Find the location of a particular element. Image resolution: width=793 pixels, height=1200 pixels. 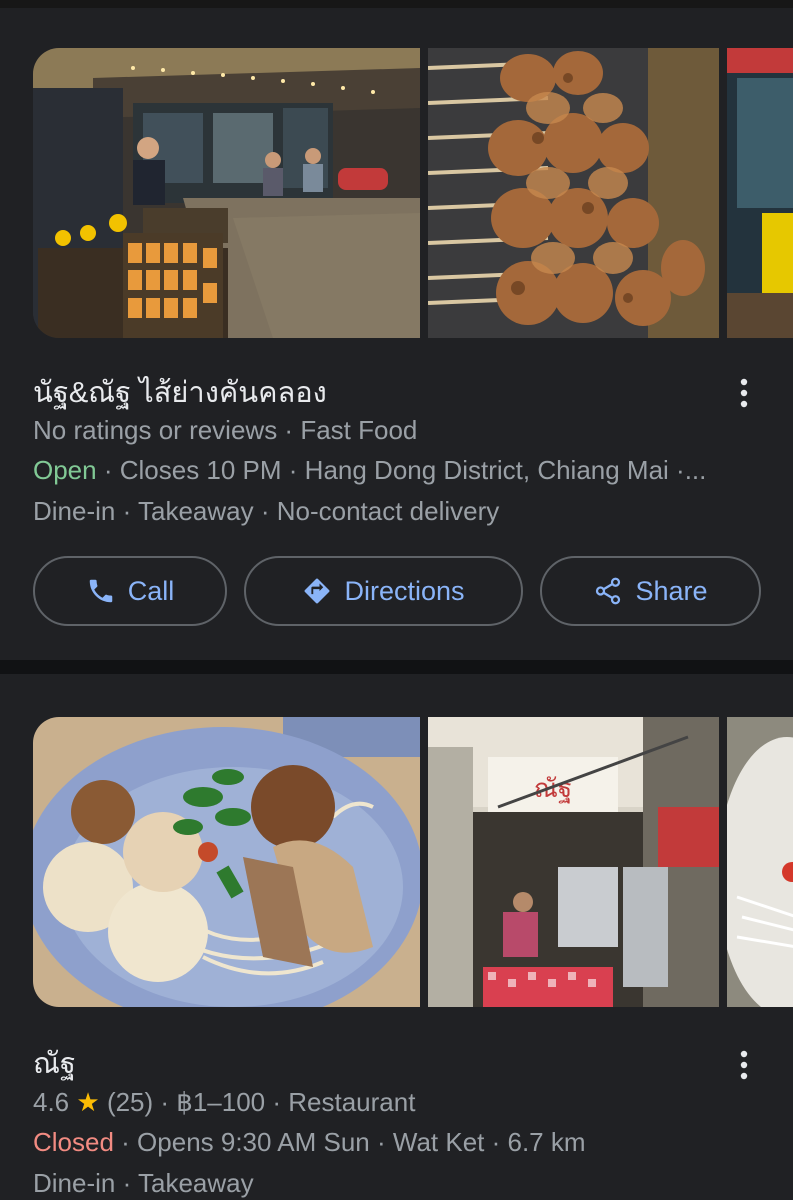

share-button: Share is located at coordinates (650, 591).